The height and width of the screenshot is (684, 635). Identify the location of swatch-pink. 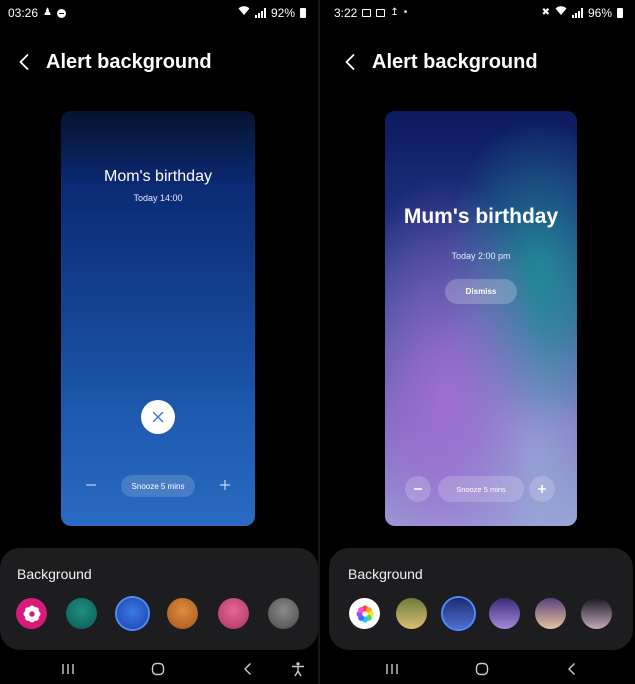
(233, 613).